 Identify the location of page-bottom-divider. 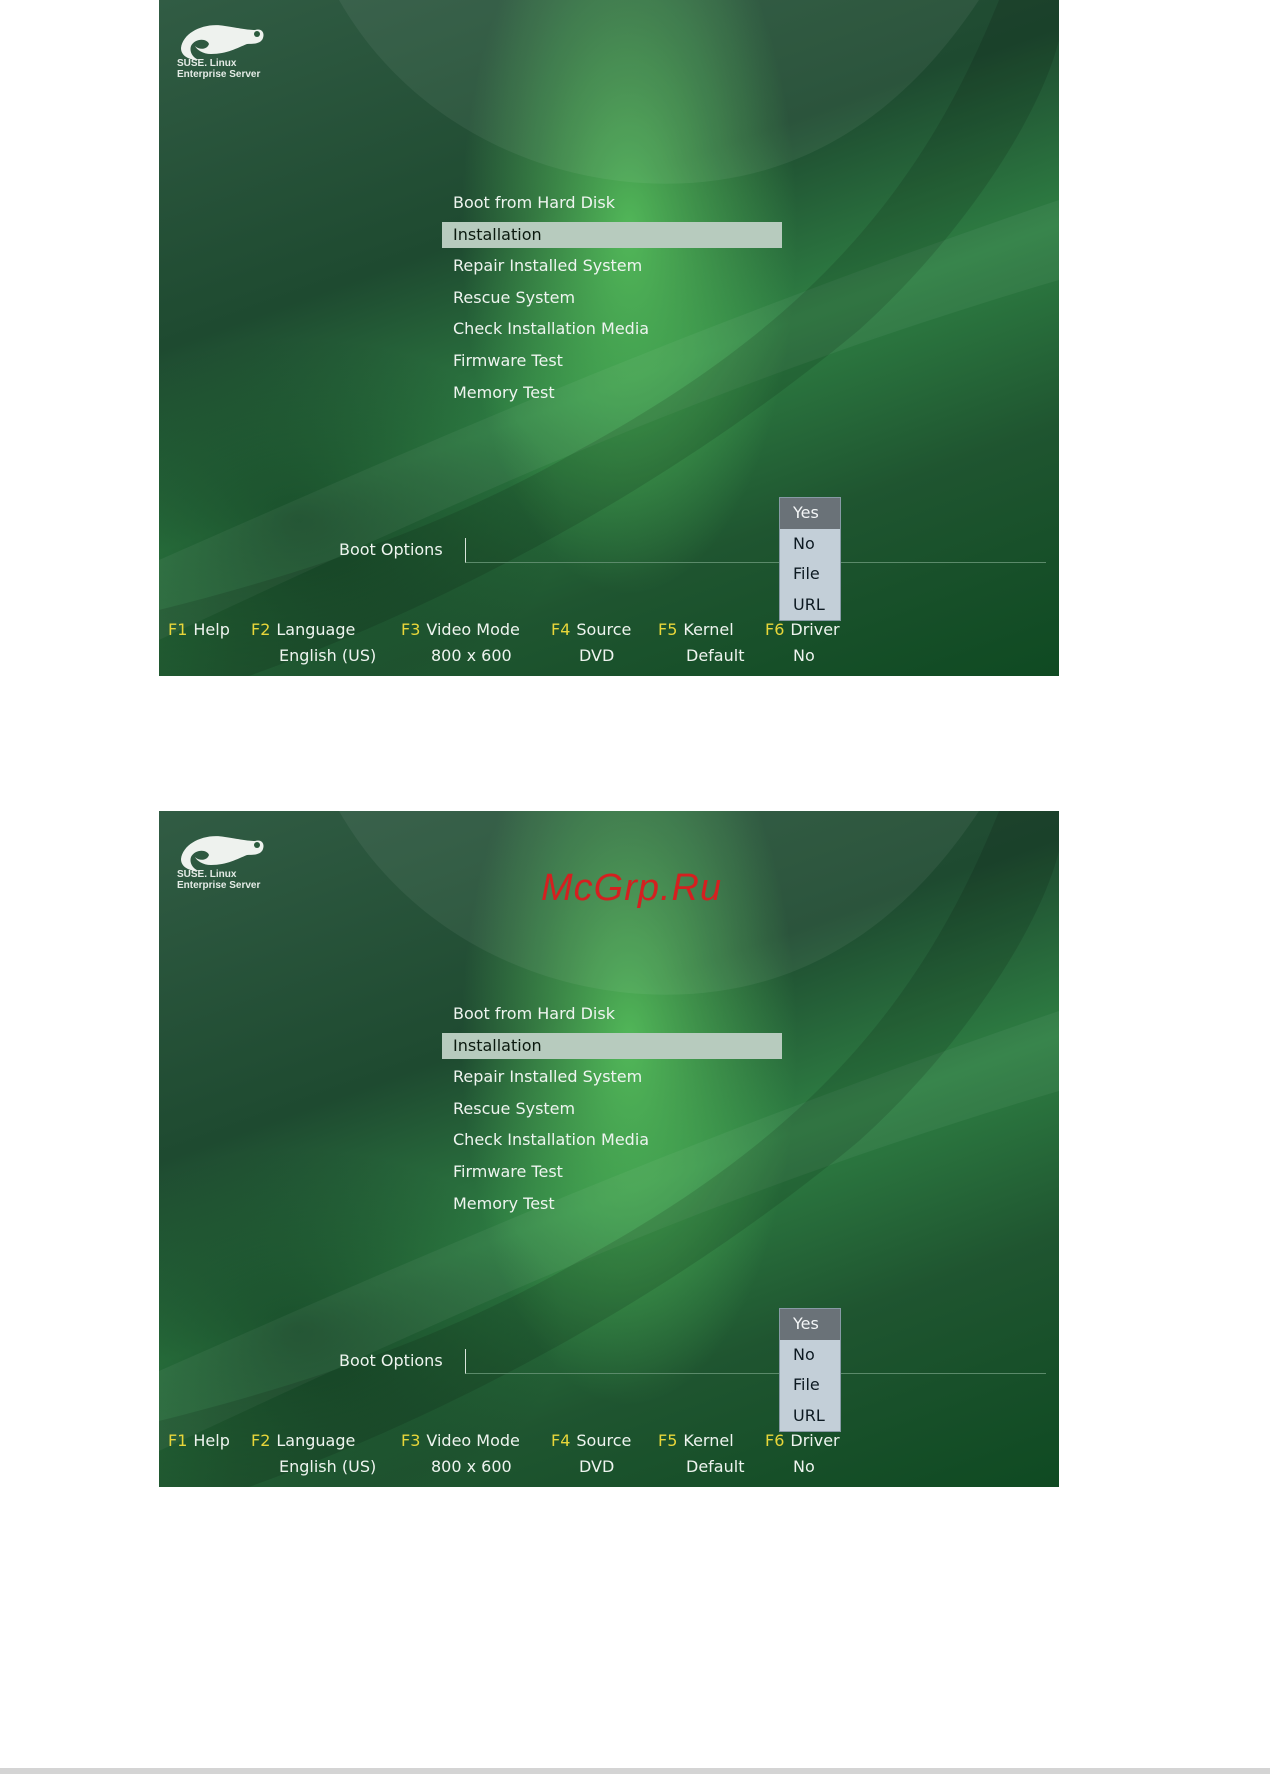
(635, 1771).